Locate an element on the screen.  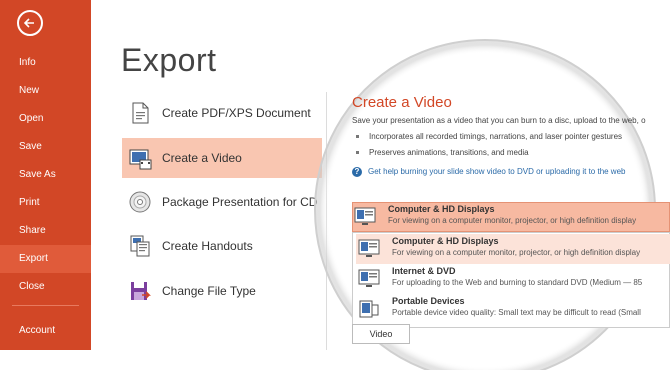
export-option-label: Create PDF/XPS Document is located at coordinates (236, 113).